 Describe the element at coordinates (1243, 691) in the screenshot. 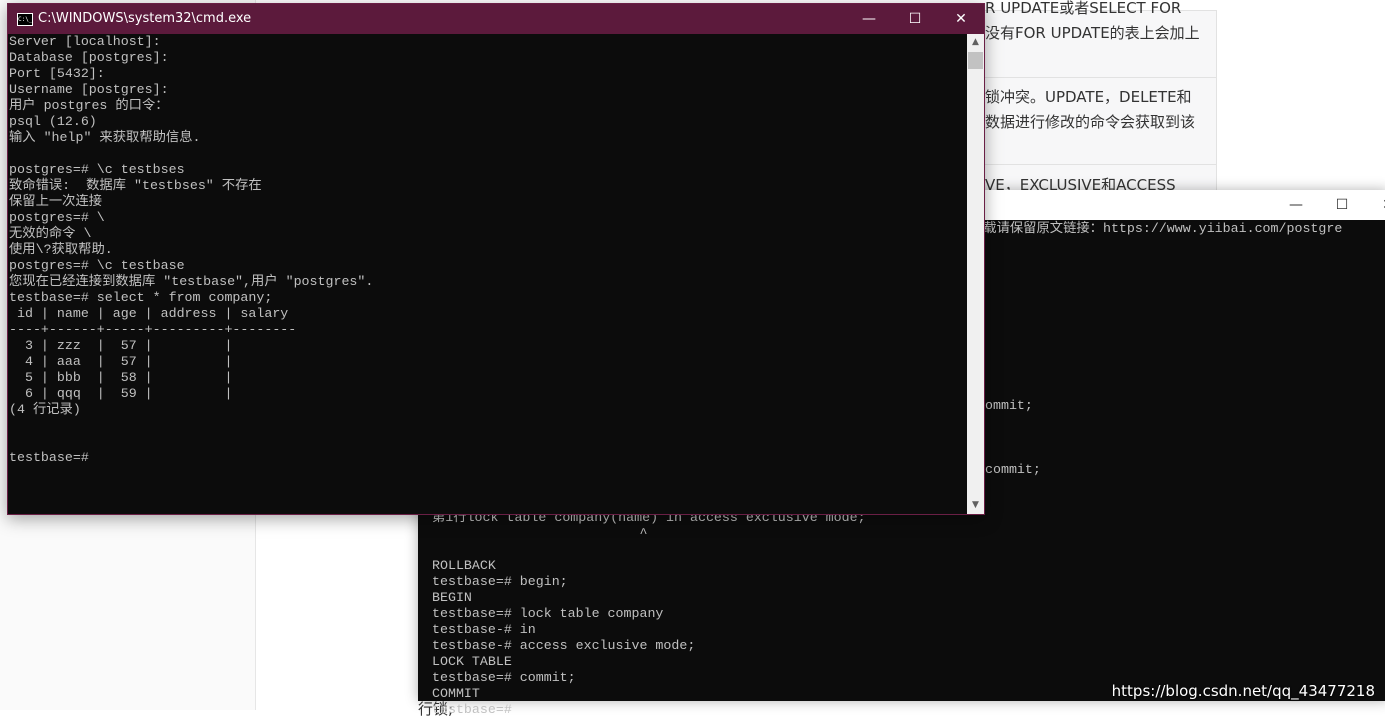

I see `watermark: https://blog.csdn.net/qq_43477218` at that location.